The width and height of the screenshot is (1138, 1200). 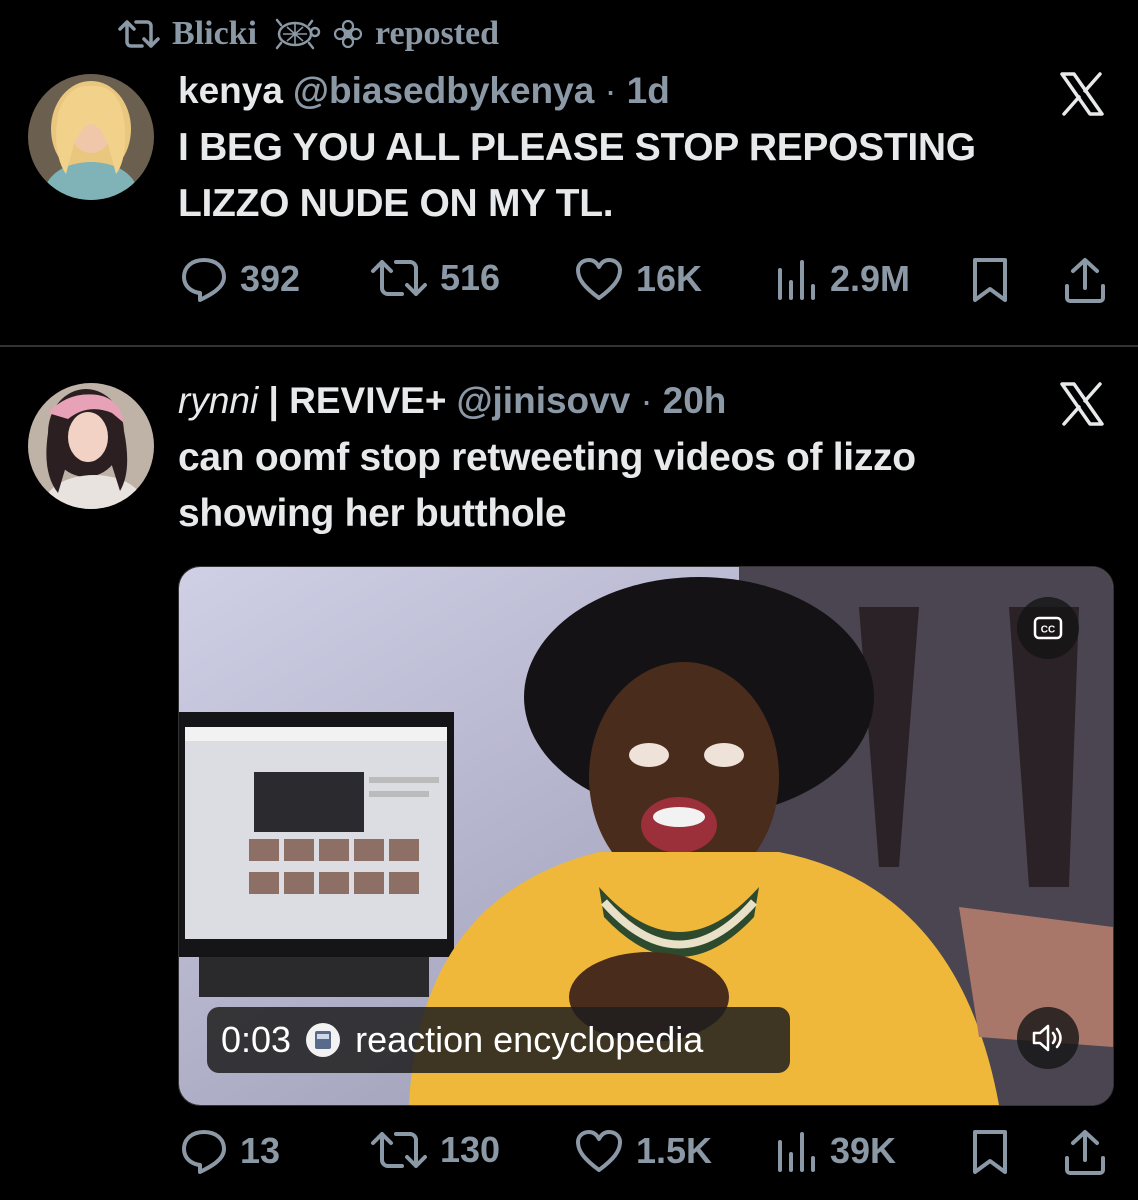 What do you see at coordinates (214, 34) in the screenshot?
I see `repost-user: Blicki` at bounding box center [214, 34].